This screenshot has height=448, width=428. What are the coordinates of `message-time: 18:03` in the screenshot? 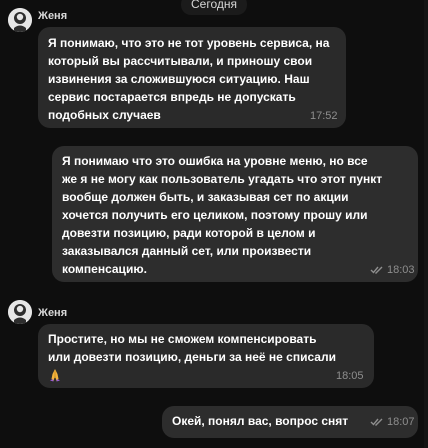 It's located at (401, 270).